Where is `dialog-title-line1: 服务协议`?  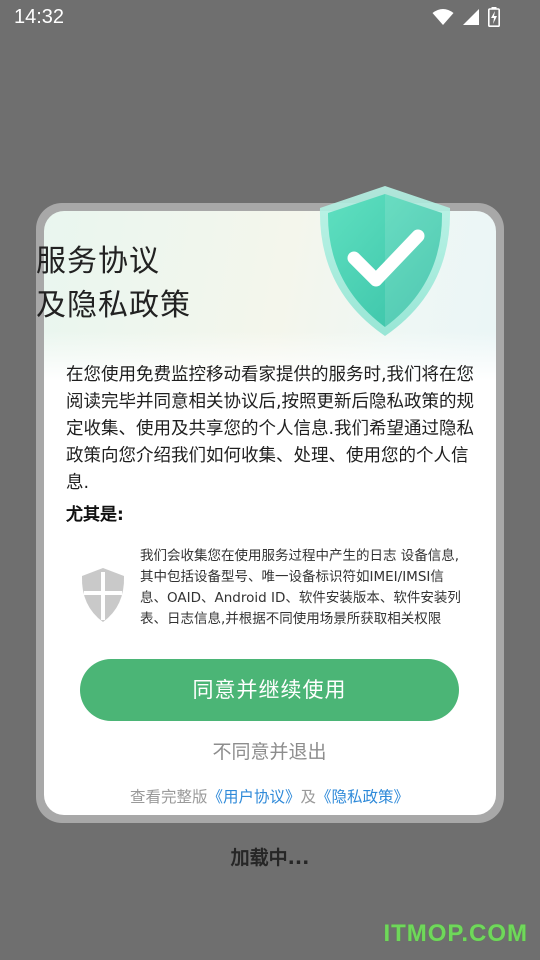 dialog-title-line1: 服务协议 is located at coordinates (98, 261).